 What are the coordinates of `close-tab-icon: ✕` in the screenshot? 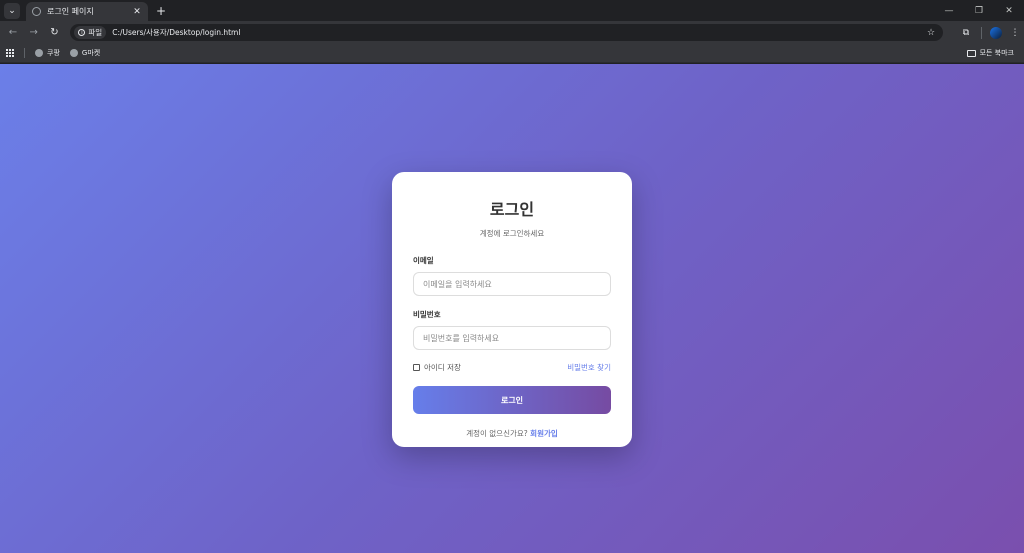 It's located at (137, 12).